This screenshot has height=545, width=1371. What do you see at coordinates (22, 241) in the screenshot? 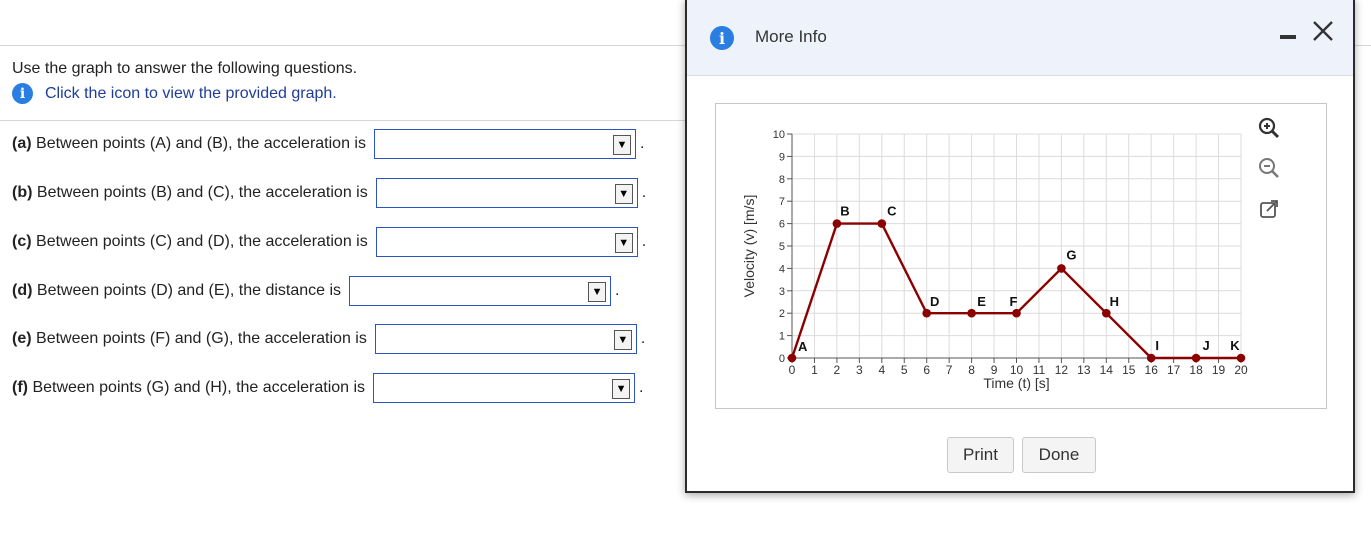
I see `question-letter: (c)` at bounding box center [22, 241].